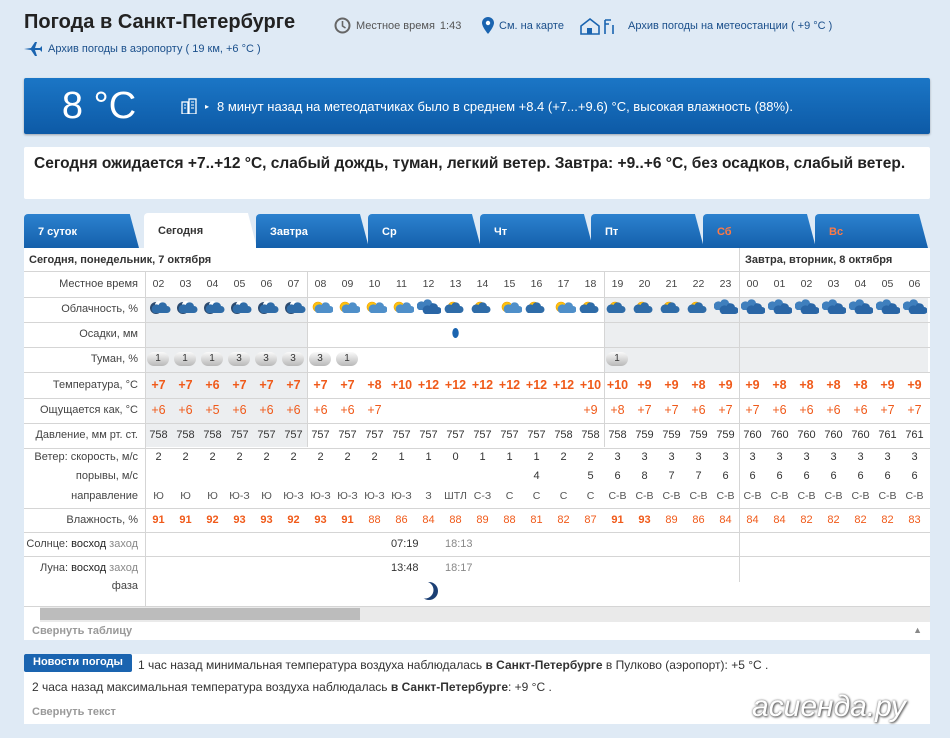 Image resolution: width=950 pixels, height=738 pixels. What do you see at coordinates (759, 231) in the screenshot?
I see `tab-6: Сб` at bounding box center [759, 231].